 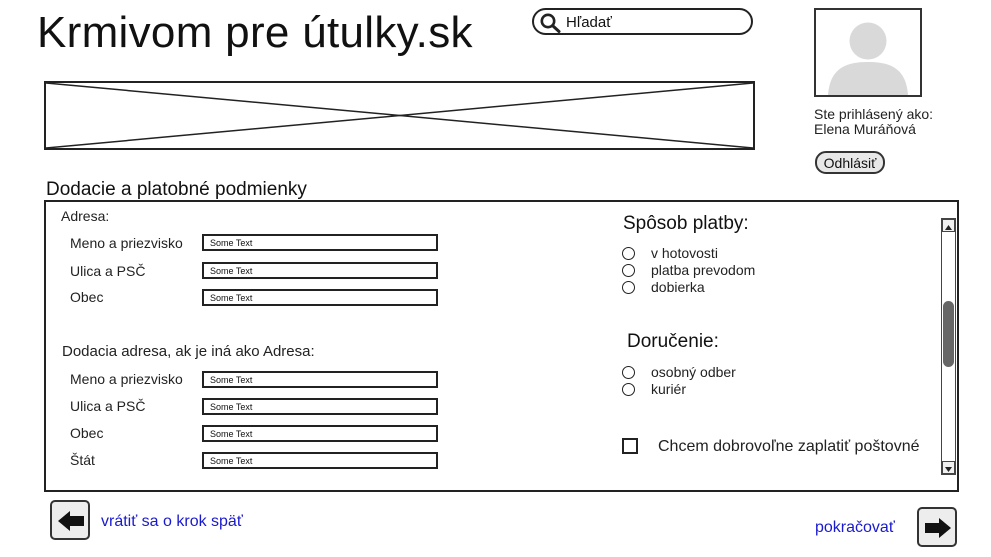 I want to click on address-street-label: Ulica a PSČ, so click(x=108, y=271).